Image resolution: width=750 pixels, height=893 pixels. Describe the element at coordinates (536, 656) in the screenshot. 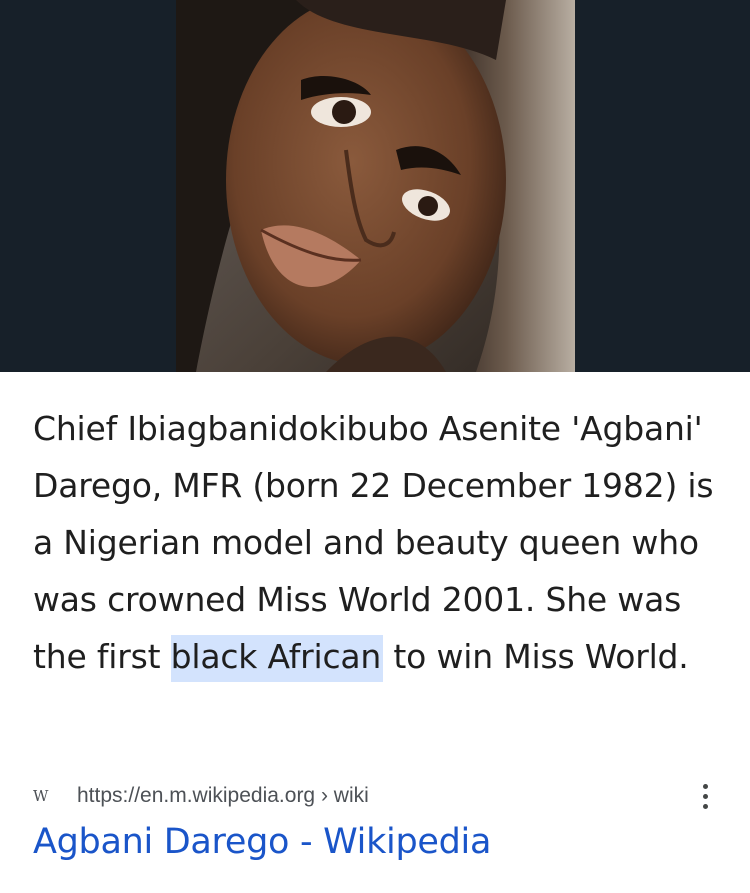

I see `snippet-text-after: to win Miss World.` at that location.